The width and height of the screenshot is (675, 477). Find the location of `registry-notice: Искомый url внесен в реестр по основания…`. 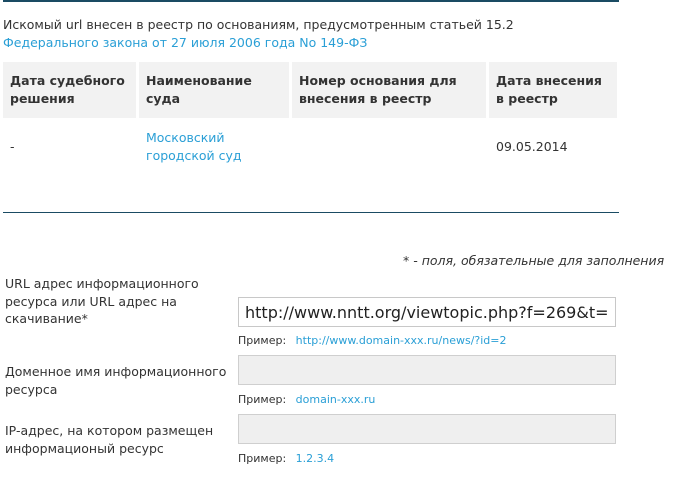

registry-notice: Искомый url внесен в реестр по основания… is located at coordinates (323, 34).